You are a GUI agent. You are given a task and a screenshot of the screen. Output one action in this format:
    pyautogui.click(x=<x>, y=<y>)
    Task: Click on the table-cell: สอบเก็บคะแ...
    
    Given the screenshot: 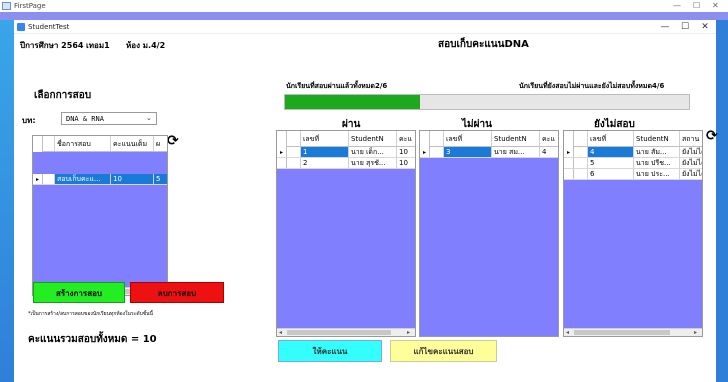 What is the action you would take?
    pyautogui.click(x=83, y=179)
    